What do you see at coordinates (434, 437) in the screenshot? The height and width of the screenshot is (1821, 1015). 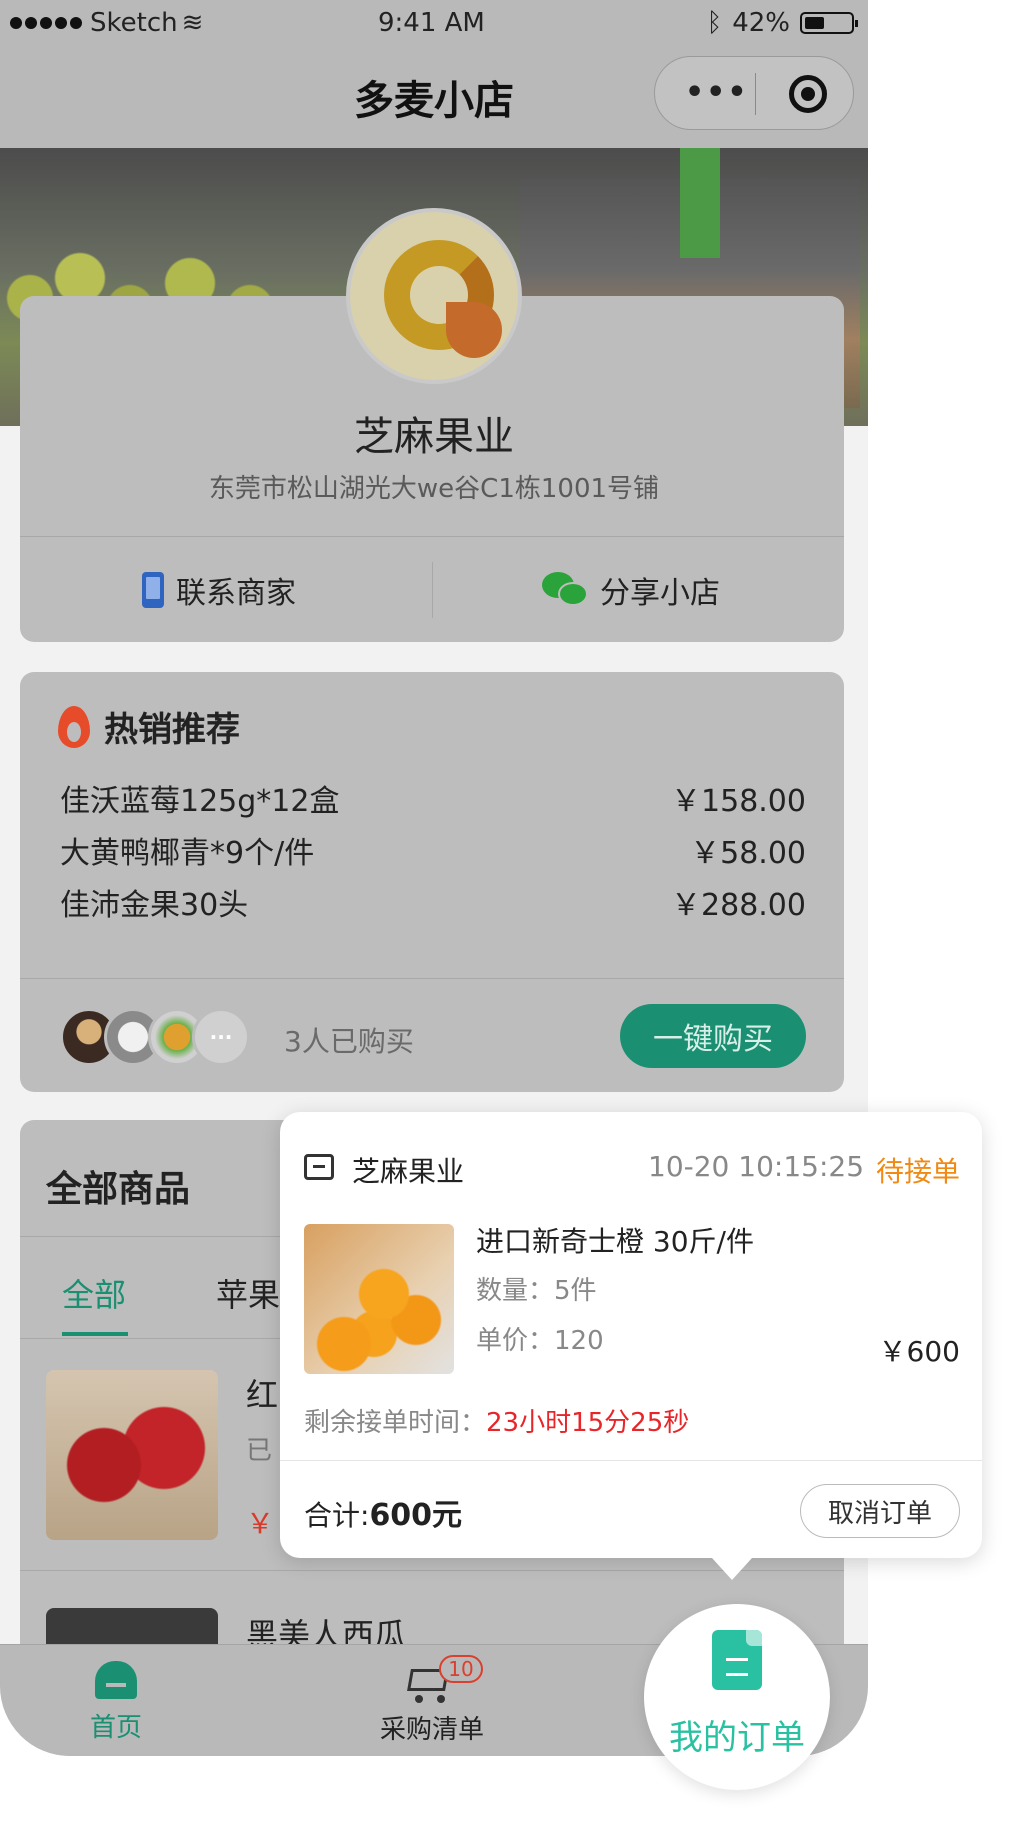 I see `shop-name: 芝麻果业` at bounding box center [434, 437].